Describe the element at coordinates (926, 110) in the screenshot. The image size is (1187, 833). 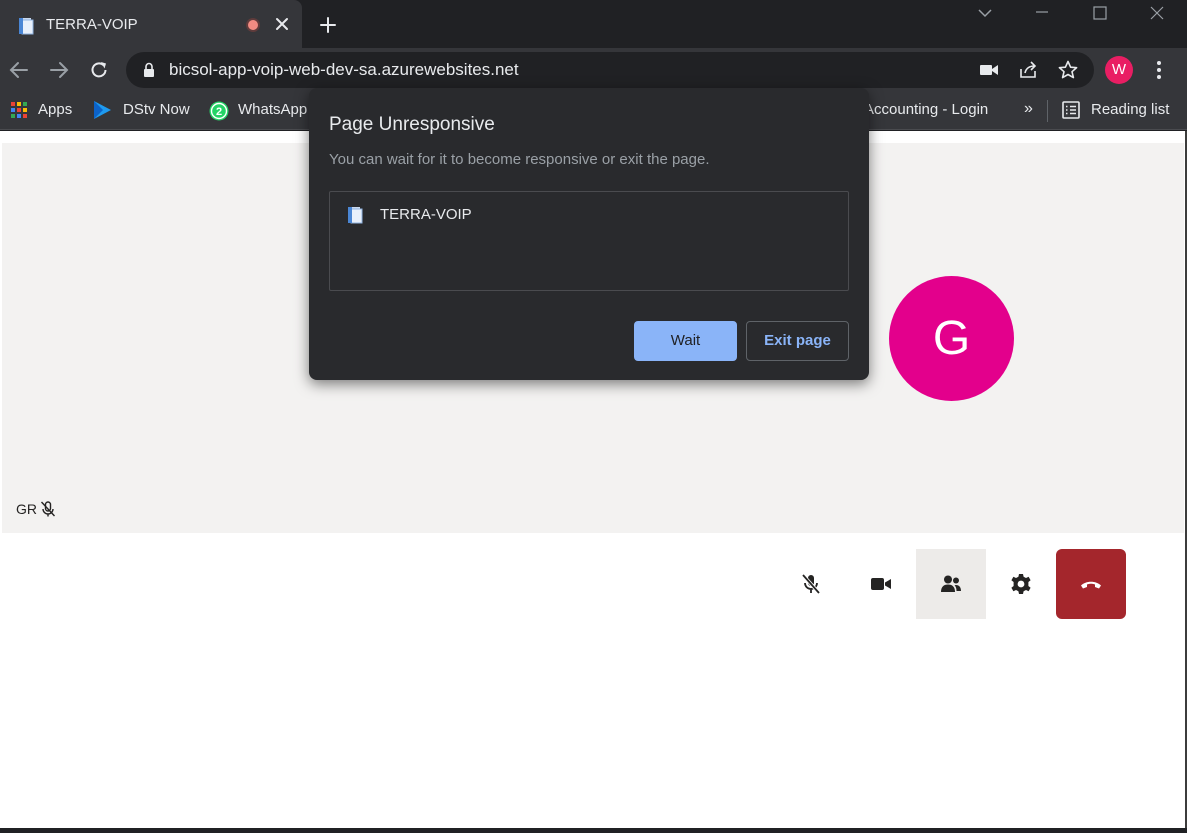
I see `bookmark-accounting-login: Accounting - Login` at that location.